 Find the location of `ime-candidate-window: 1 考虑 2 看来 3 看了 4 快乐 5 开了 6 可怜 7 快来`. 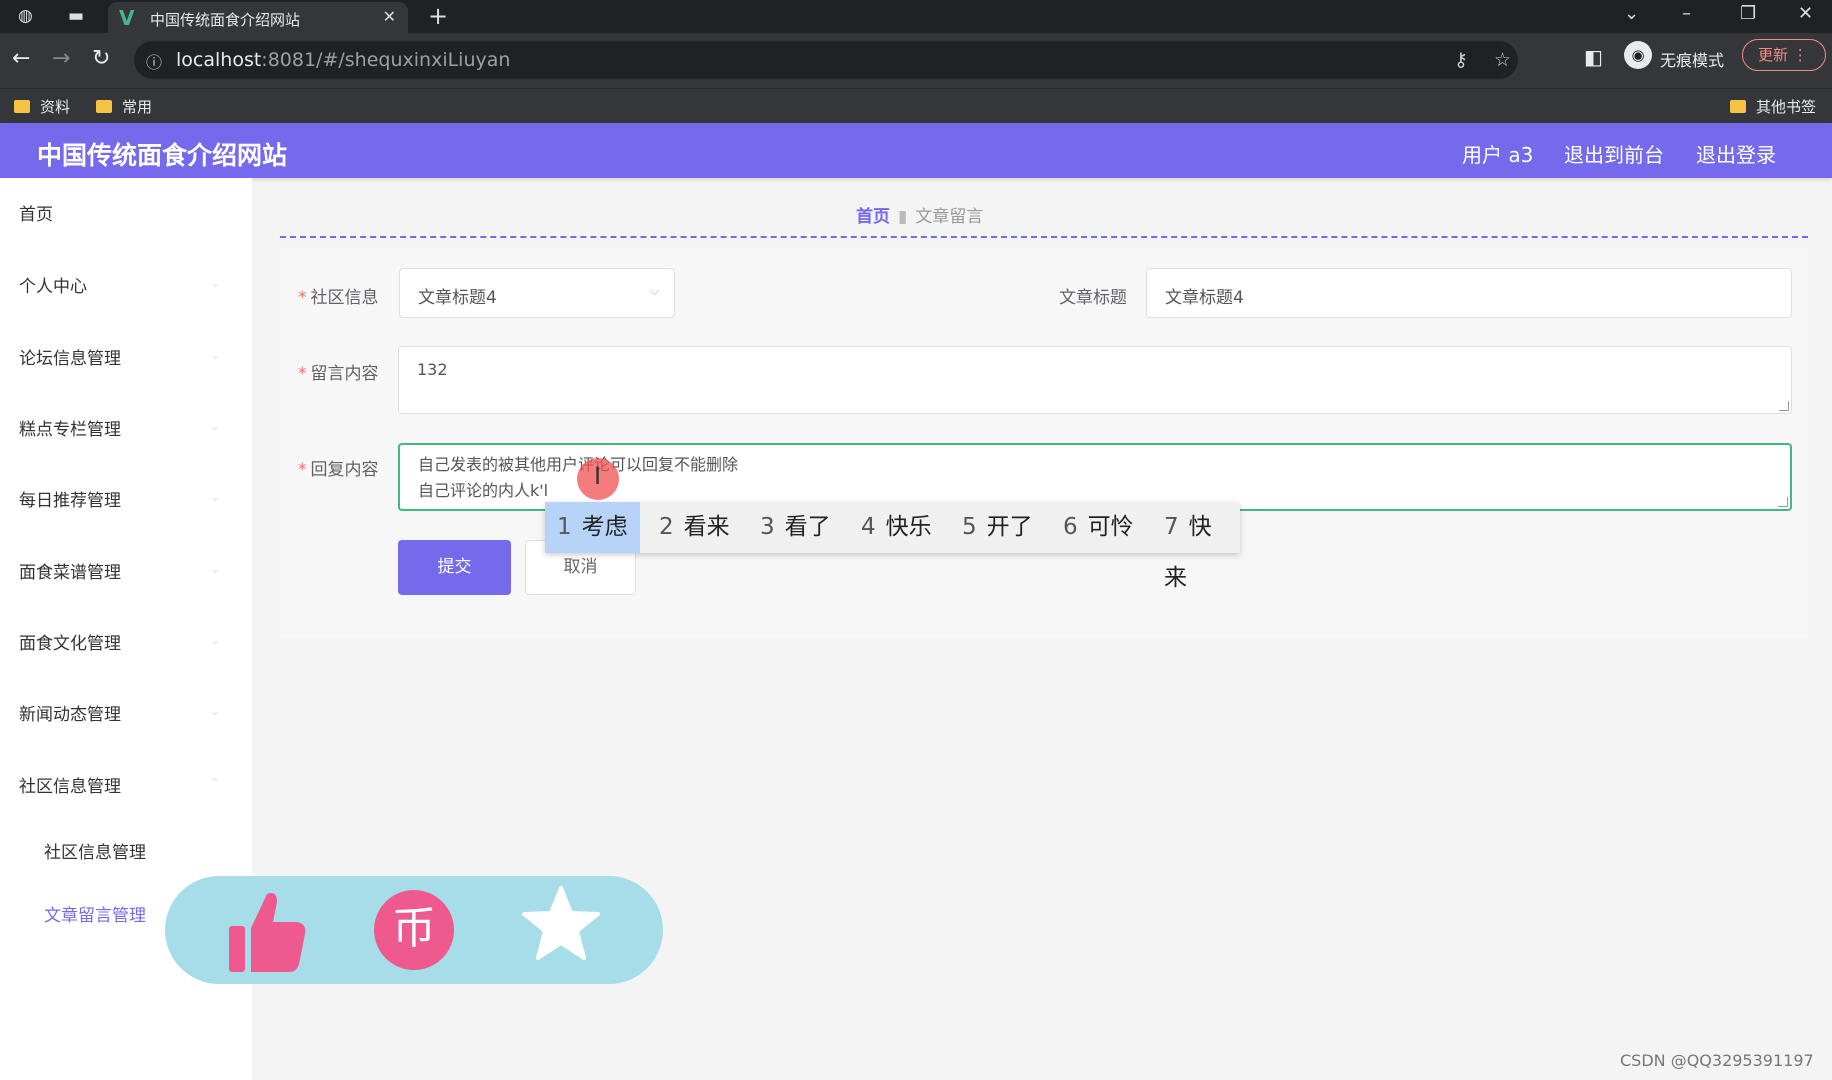

ime-candidate-window: 1 考虑 2 看来 3 看了 4 快乐 5 开了 6 可怜 7 快来 is located at coordinates (892, 546).